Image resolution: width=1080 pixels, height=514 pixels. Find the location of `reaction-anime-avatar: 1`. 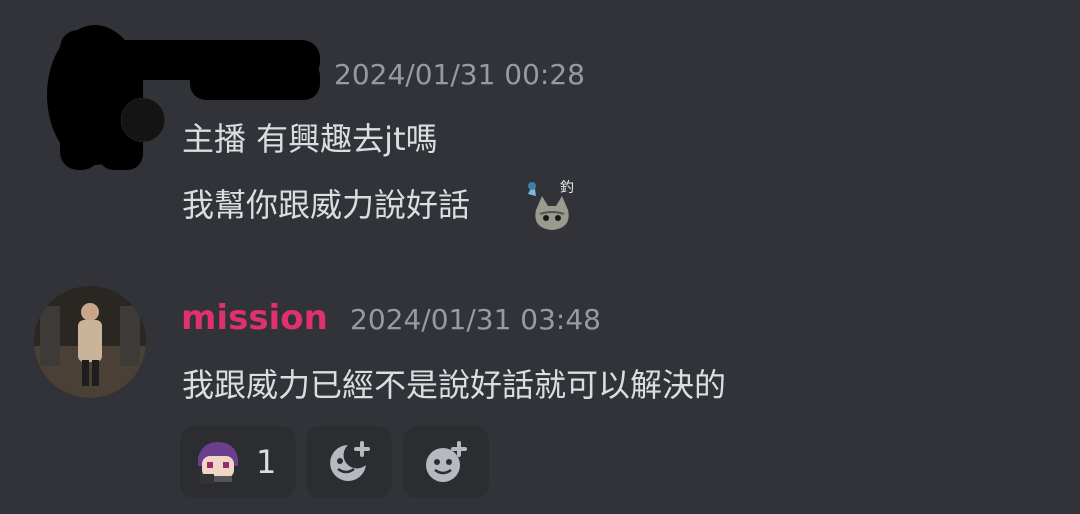

reaction-anime-avatar: 1 is located at coordinates (238, 462).